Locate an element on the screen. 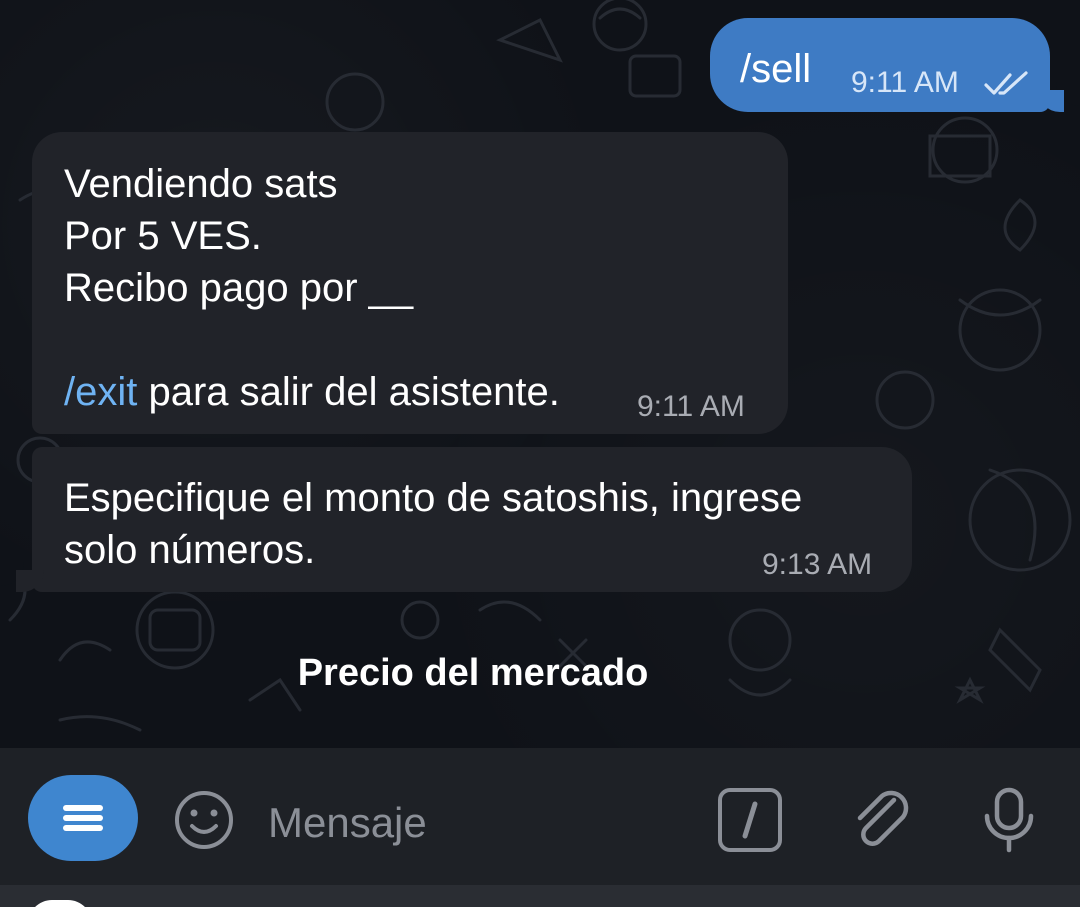  microphone-icon is located at coordinates (1009, 820).